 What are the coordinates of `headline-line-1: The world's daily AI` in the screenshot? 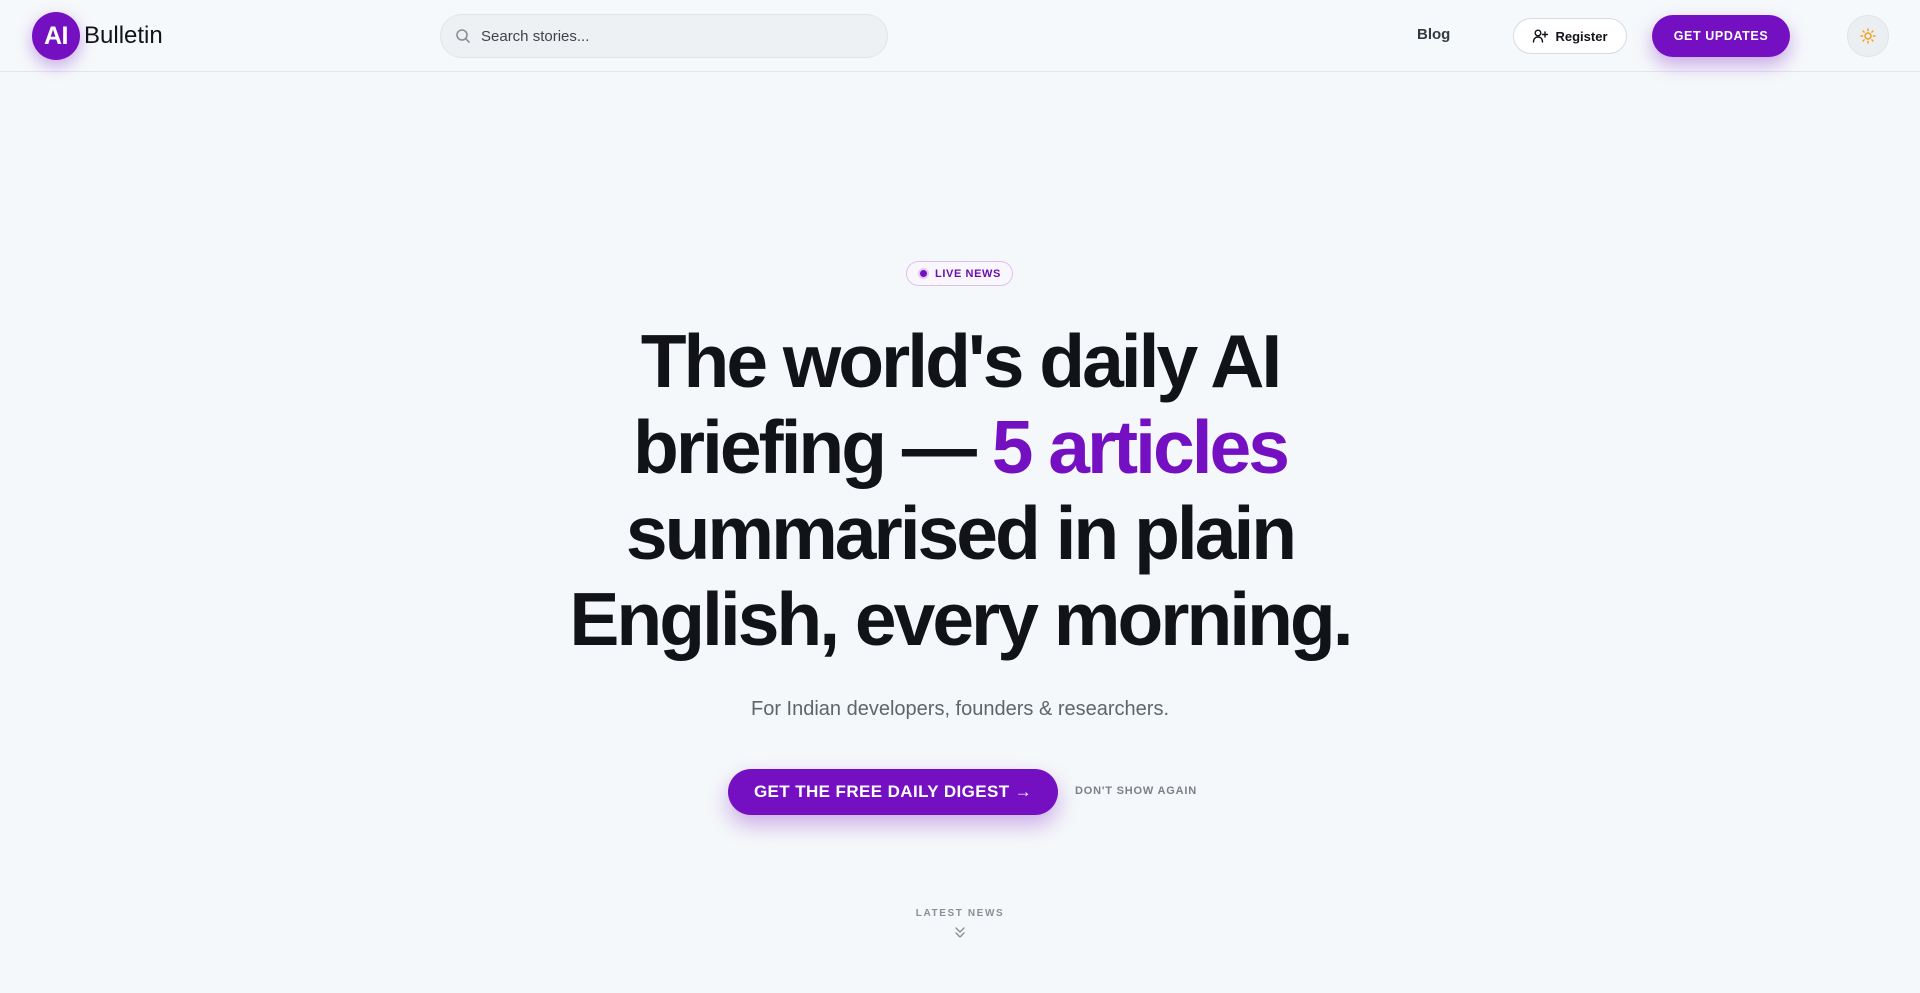 It's located at (961, 361).